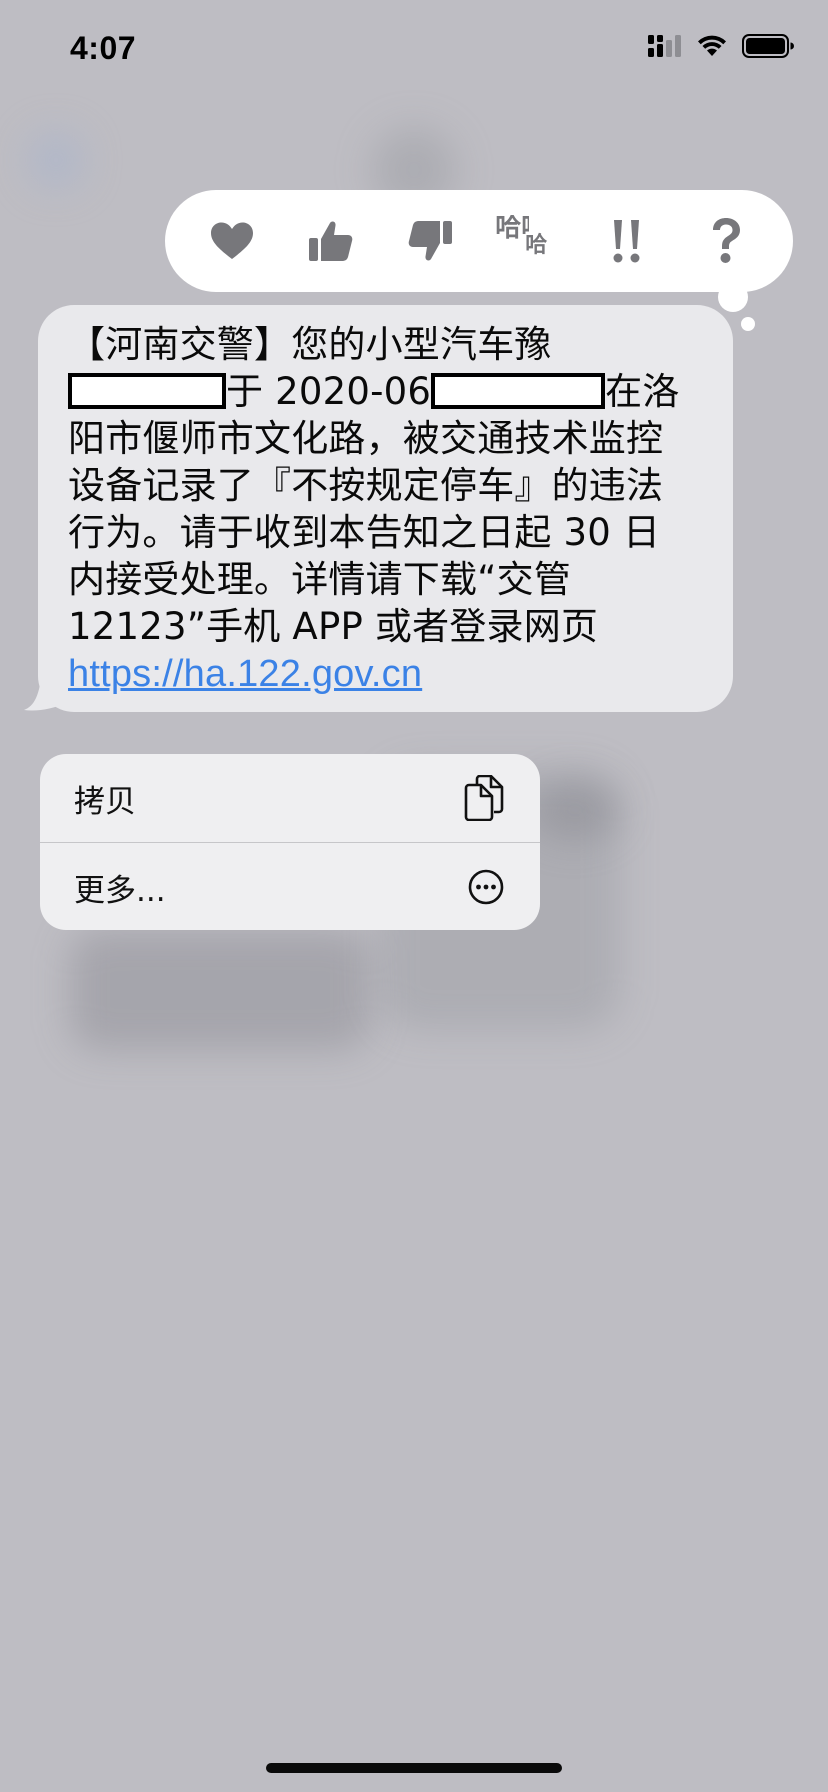 The width and height of the screenshot is (828, 1792). Describe the element at coordinates (245, 674) in the screenshot. I see `message-link: https://ha.122.gov.cn` at that location.